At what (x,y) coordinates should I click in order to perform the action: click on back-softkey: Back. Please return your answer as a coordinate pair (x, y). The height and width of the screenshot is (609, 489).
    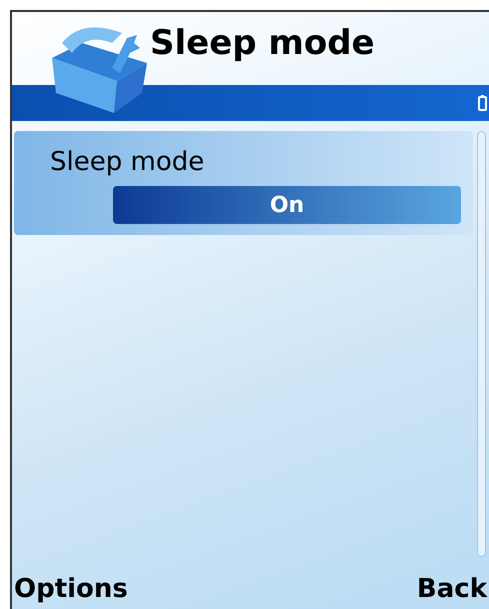
    Looking at the image, I should click on (451, 589).